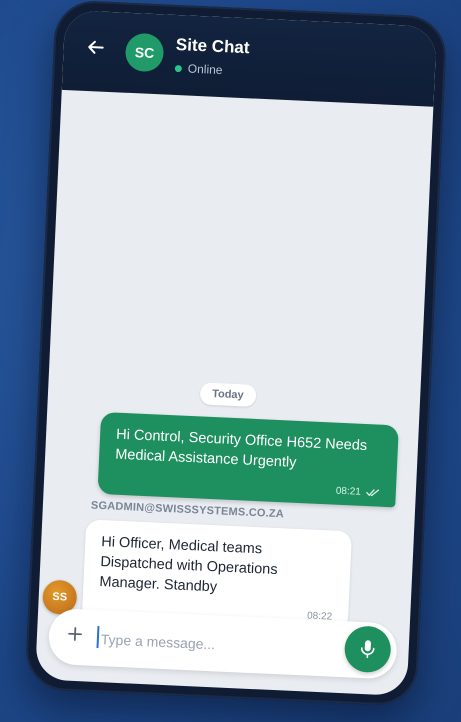 This screenshot has width=461, height=722. Describe the element at coordinates (144, 52) in the screenshot. I see `chat-avatar: SC` at that location.